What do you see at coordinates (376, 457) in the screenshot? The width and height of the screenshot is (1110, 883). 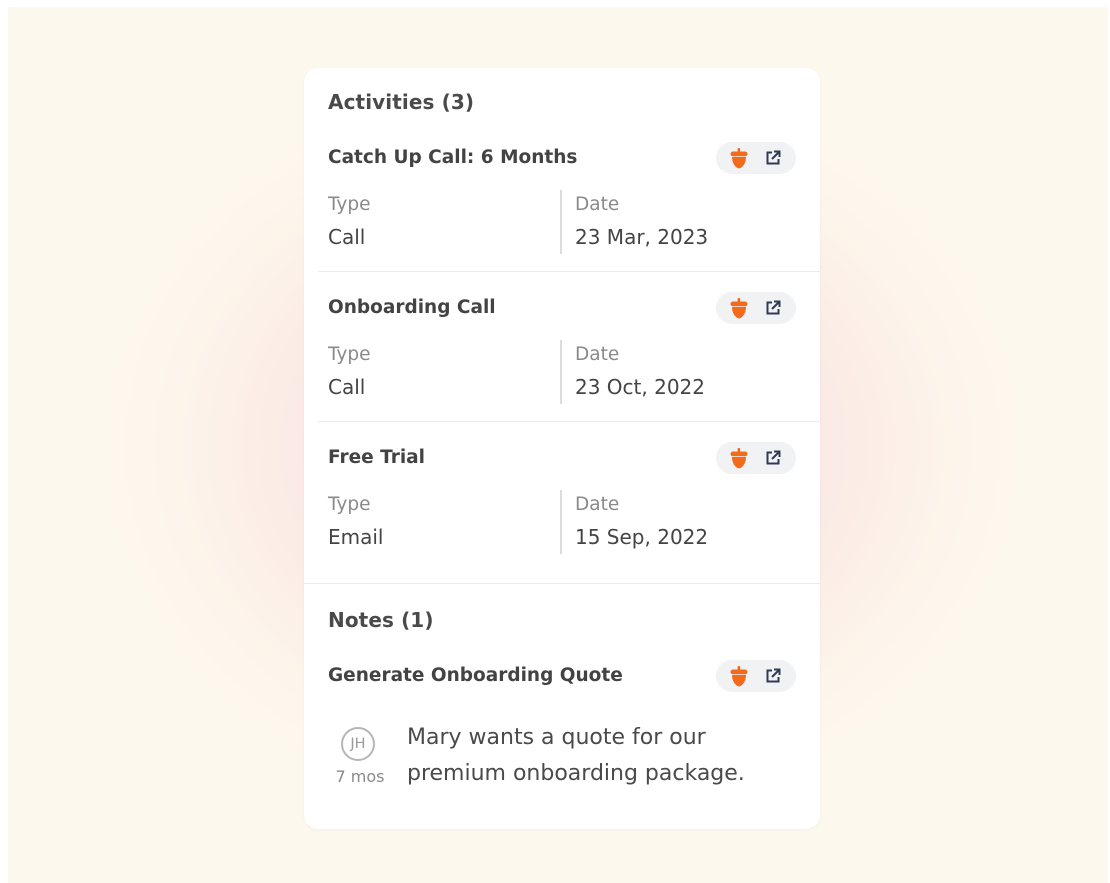 I see `activity-title: Free Trial` at bounding box center [376, 457].